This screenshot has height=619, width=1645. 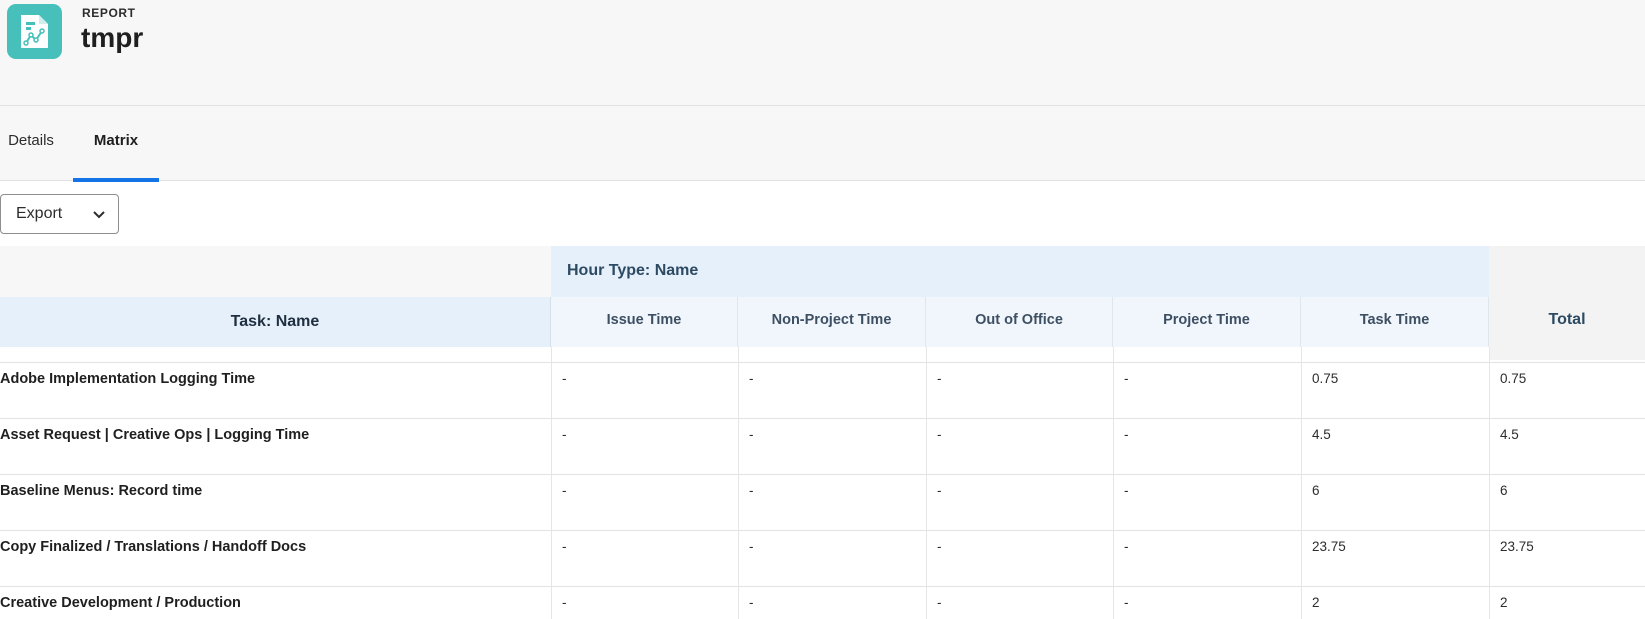 What do you see at coordinates (1325, 378) in the screenshot?
I see `task-time-cell: 0.75` at bounding box center [1325, 378].